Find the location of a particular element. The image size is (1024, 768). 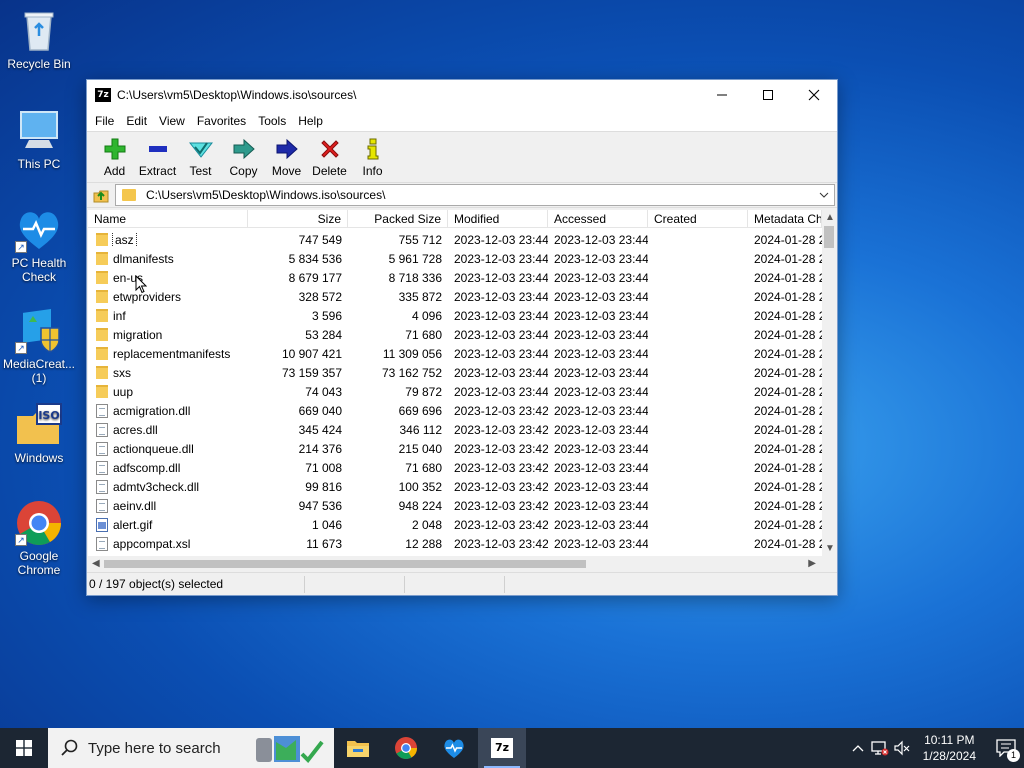

horizontal-scrollbar: ◀ ▶ is located at coordinates (462, 564).